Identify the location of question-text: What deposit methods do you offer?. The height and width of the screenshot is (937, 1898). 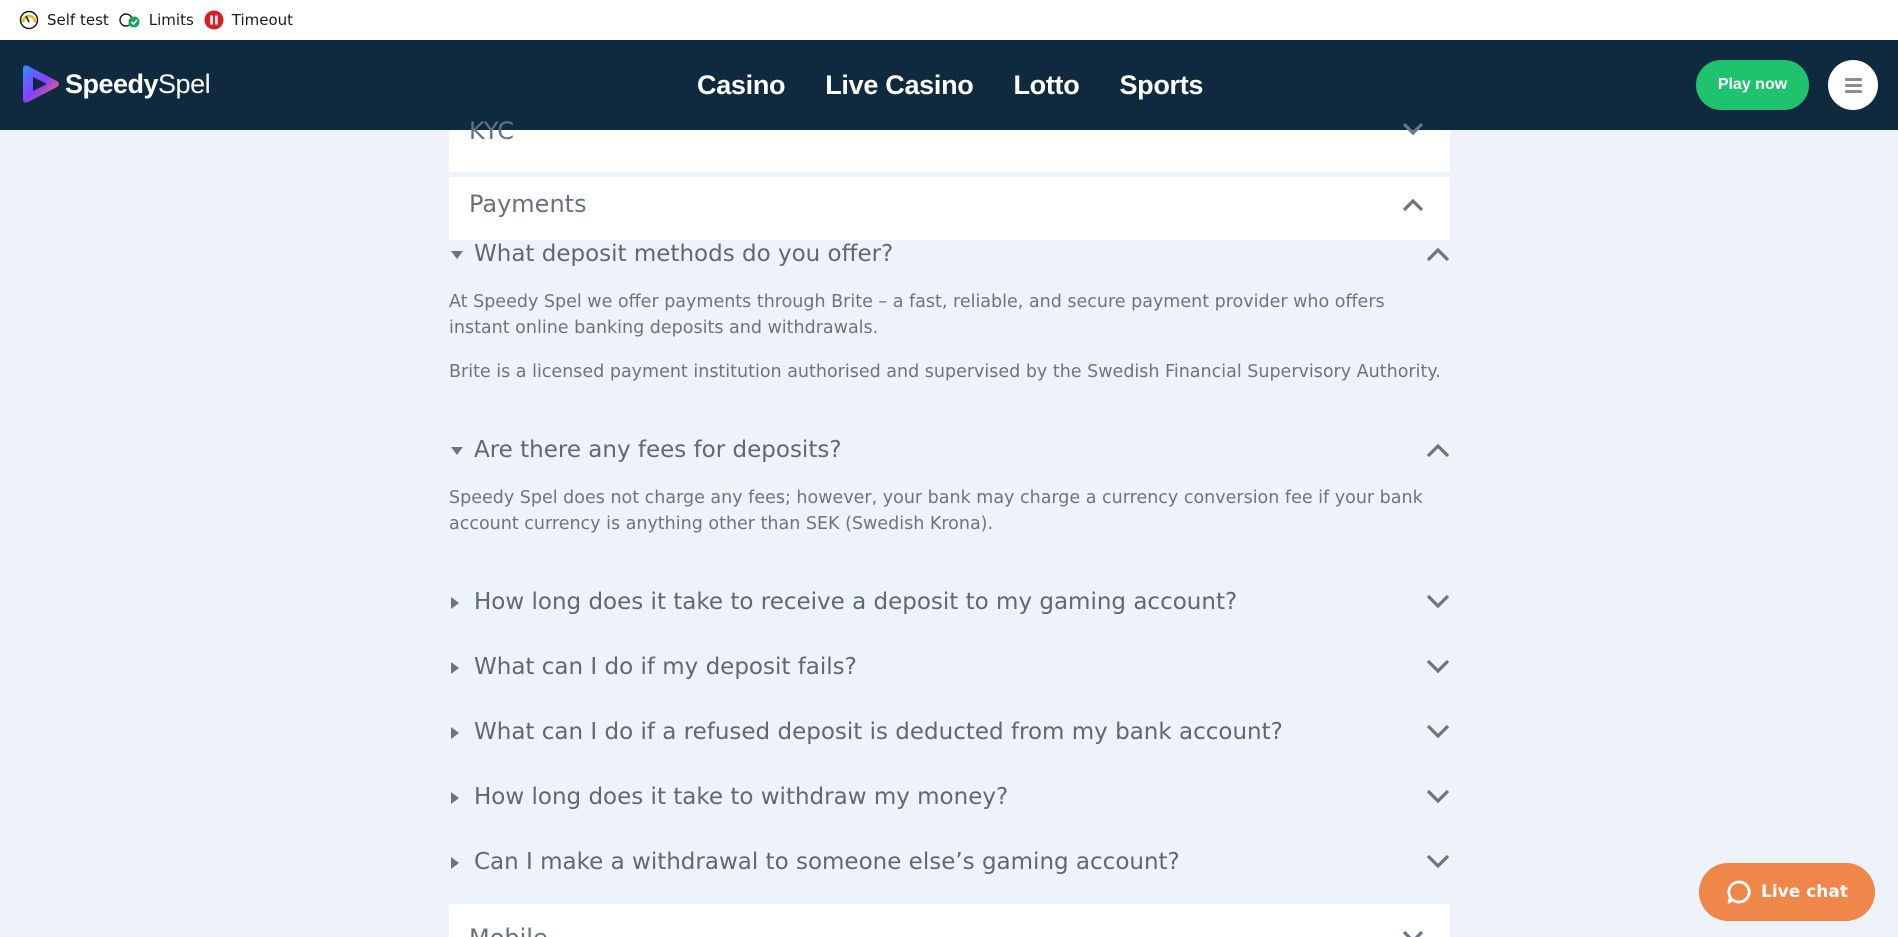
(684, 254).